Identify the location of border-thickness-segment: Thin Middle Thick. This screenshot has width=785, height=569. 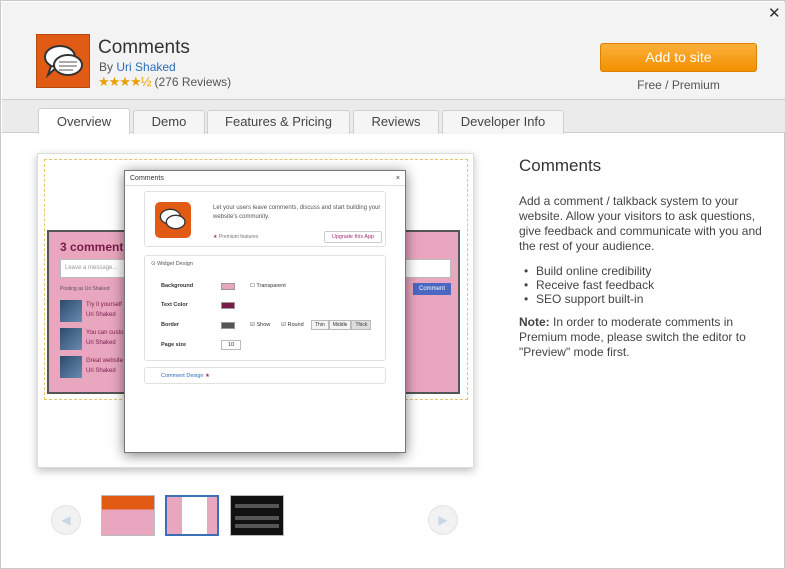
(341, 325).